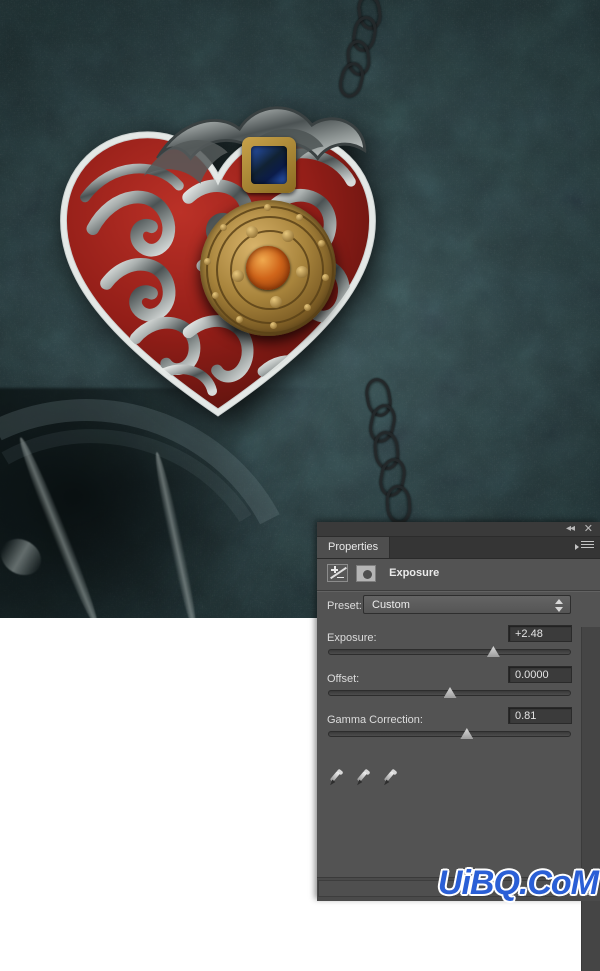  I want to click on tab-properties: Properties, so click(354, 547).